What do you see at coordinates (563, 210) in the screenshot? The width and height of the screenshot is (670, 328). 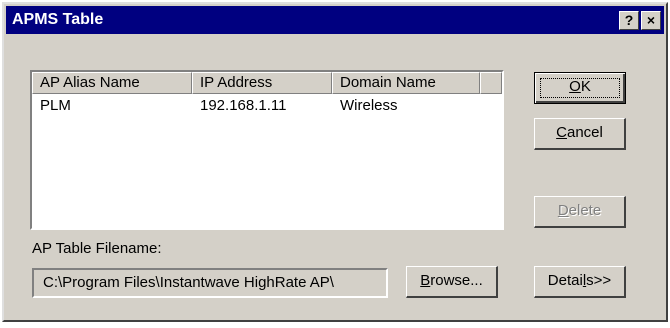 I see `delete-accelerator: D` at bounding box center [563, 210].